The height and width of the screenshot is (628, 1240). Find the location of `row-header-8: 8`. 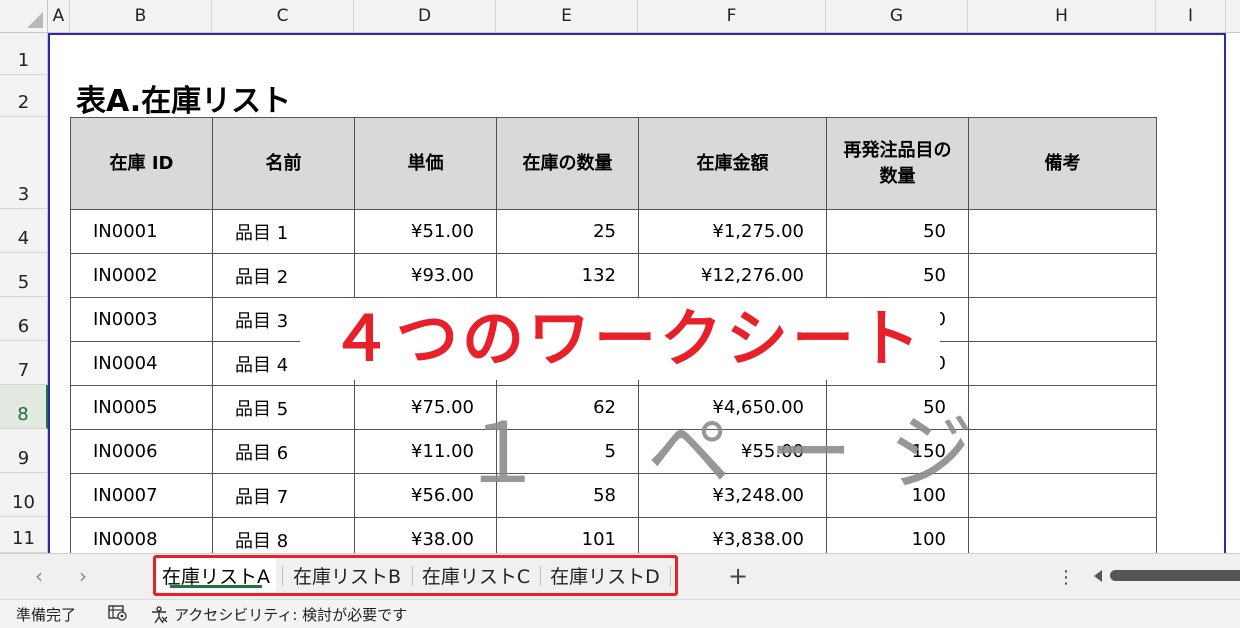

row-header-8: 8 is located at coordinates (24, 407).